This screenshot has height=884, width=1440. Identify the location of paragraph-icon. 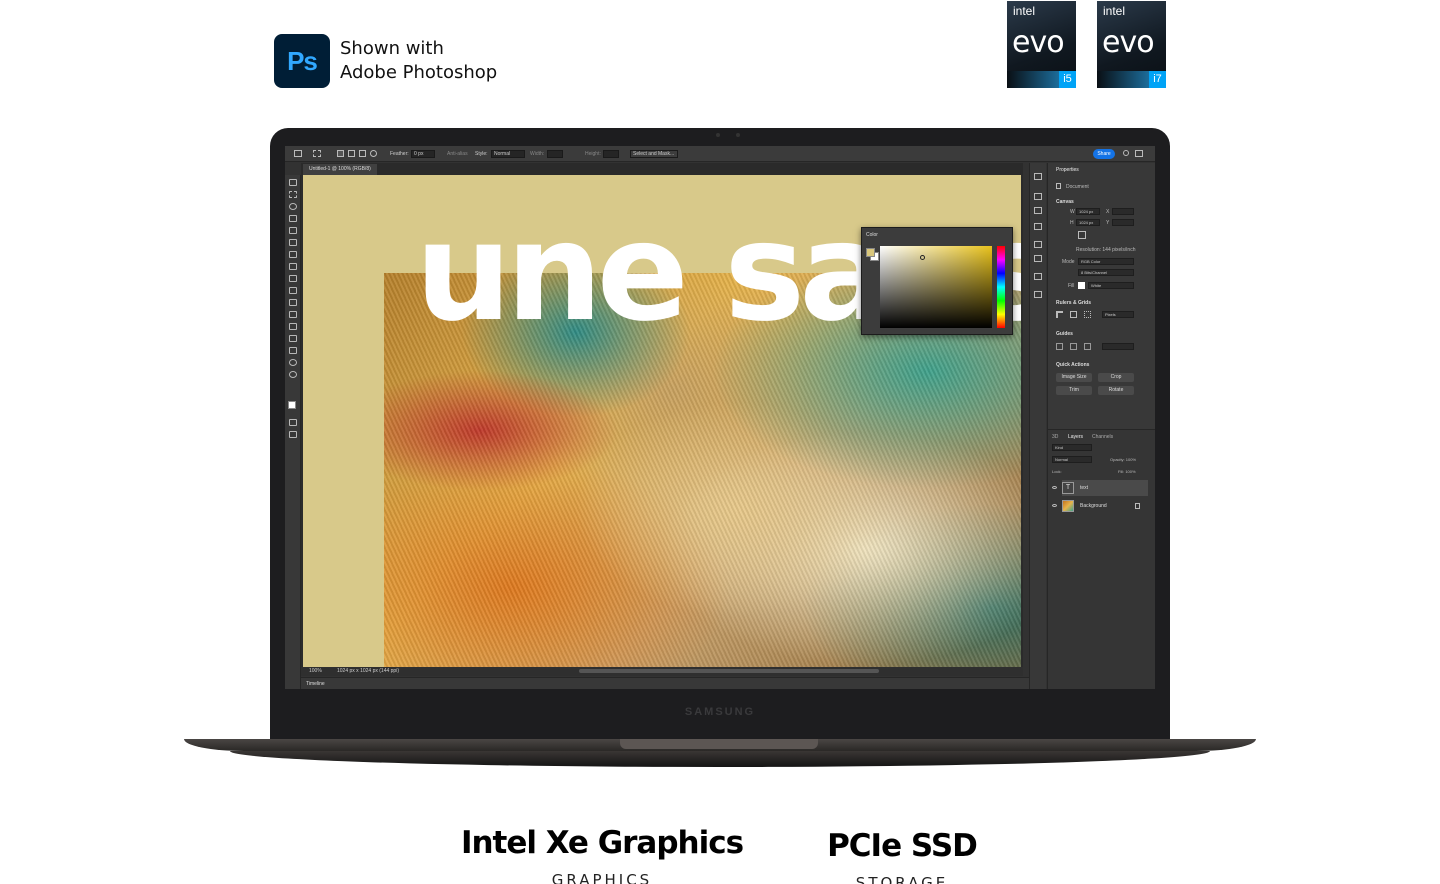
(1038, 258).